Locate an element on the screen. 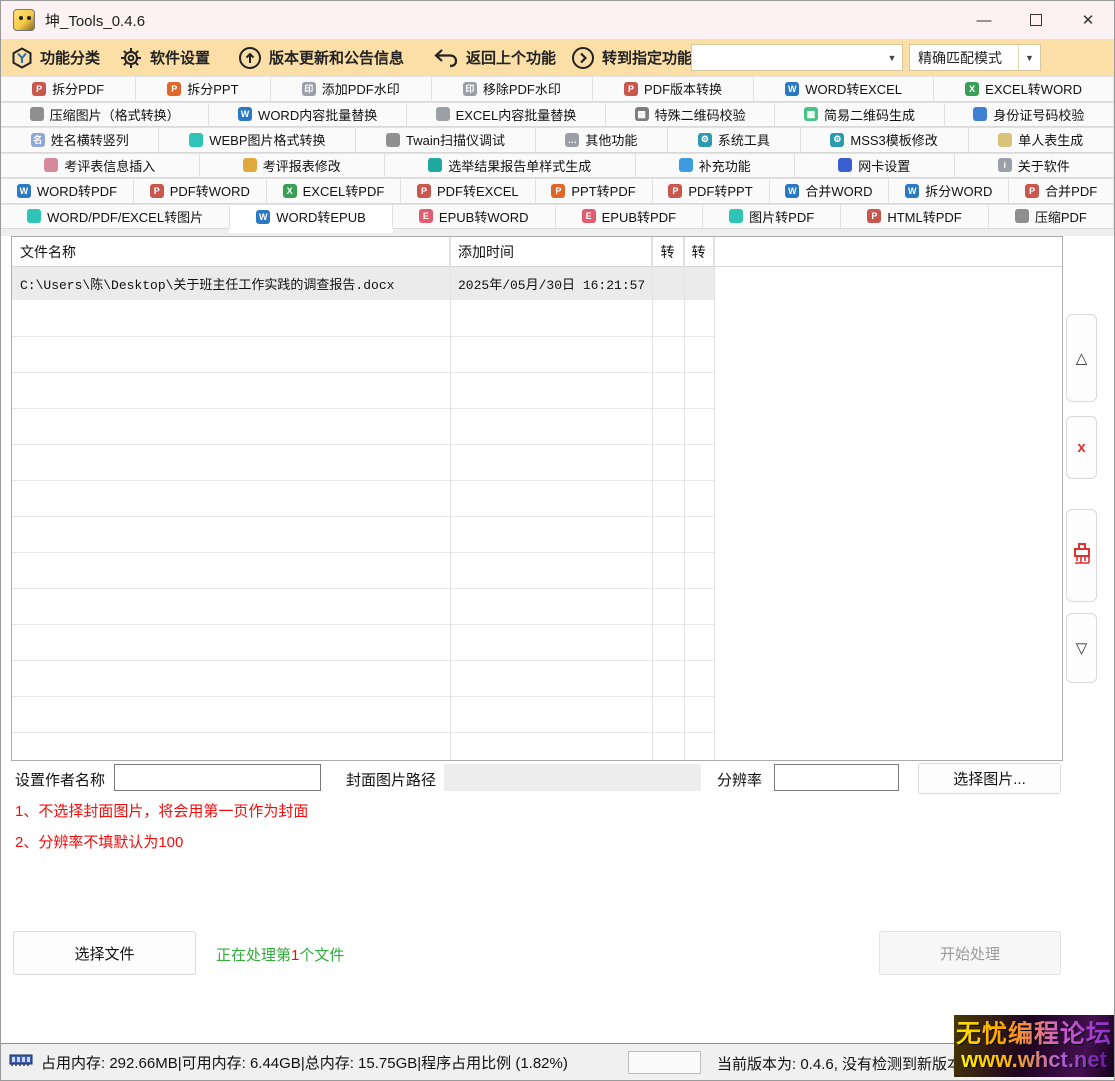 The image size is (1115, 1081). tab-WORD转EPUB: W WORD转EPUB is located at coordinates (311, 216).